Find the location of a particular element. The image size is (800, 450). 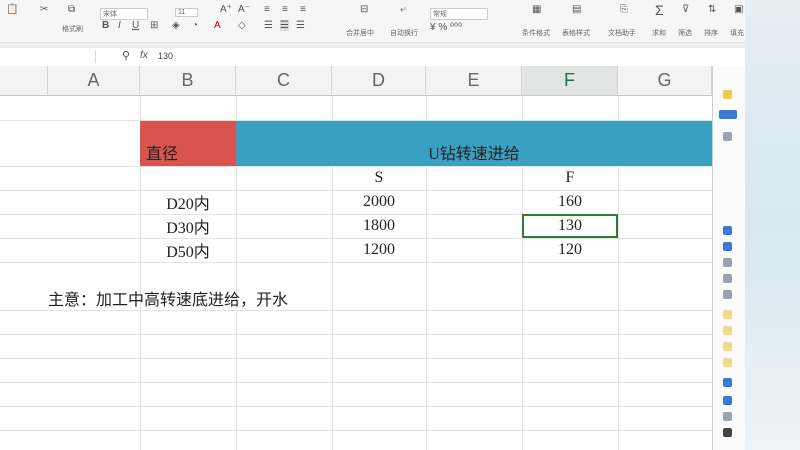

merge-icon: ⊟ is located at coordinates (364, 9).